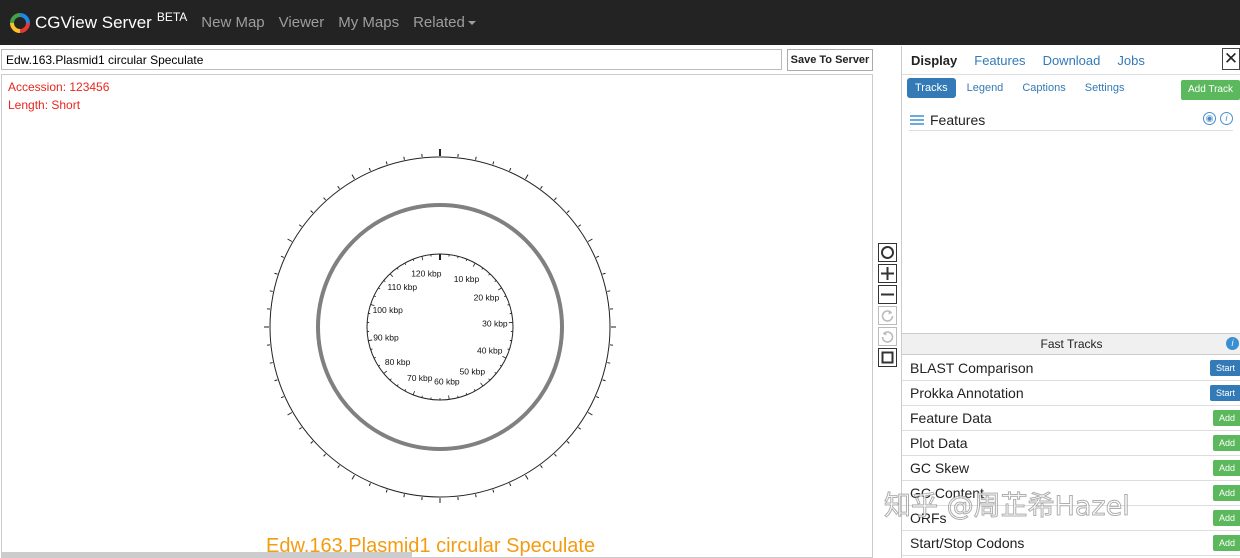 This screenshot has height=558, width=1240. Describe the element at coordinates (830, 60) in the screenshot. I see `save-to-server-button: Save To Server` at that location.